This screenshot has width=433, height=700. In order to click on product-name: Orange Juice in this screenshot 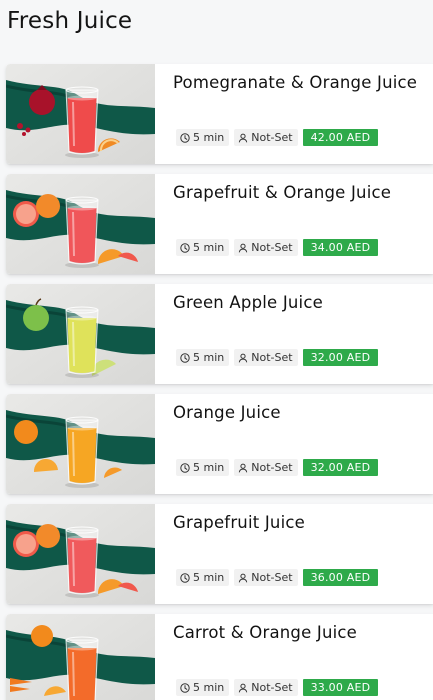, I will do `click(227, 412)`.